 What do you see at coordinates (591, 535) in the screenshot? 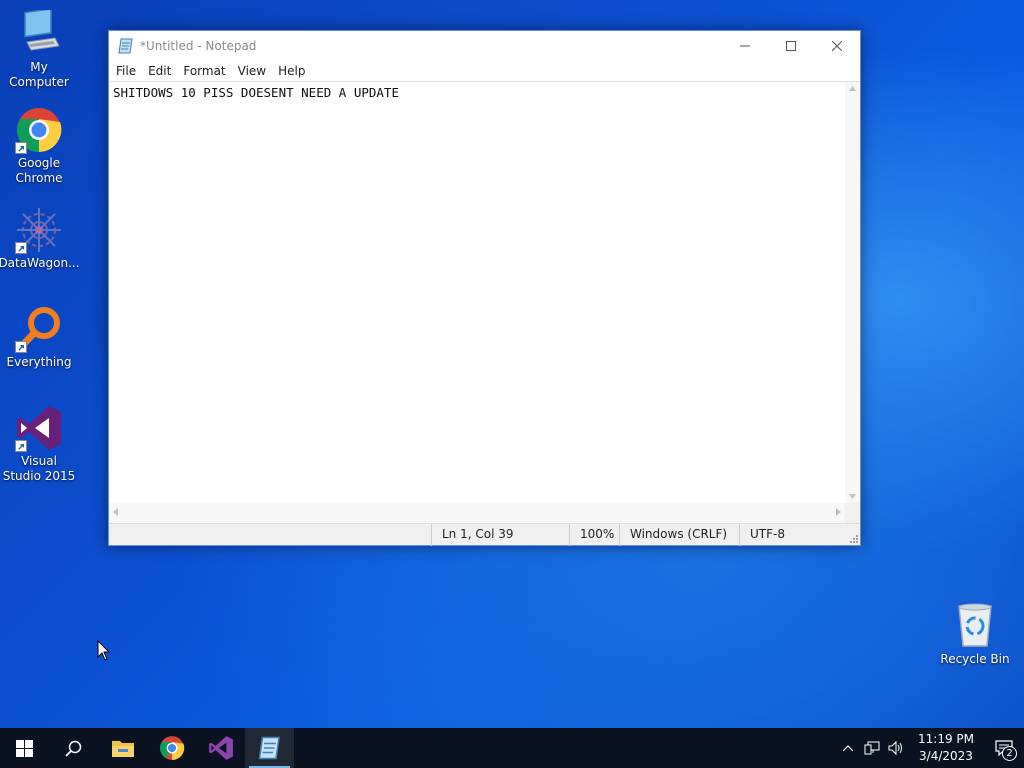
I see `status-zoom: 100%` at bounding box center [591, 535].